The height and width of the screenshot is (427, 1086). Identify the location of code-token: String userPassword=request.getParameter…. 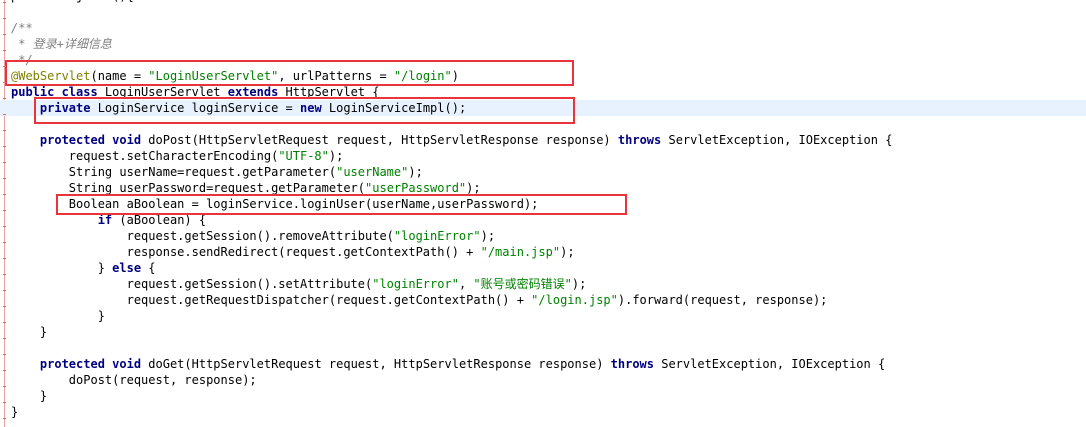
(188, 188).